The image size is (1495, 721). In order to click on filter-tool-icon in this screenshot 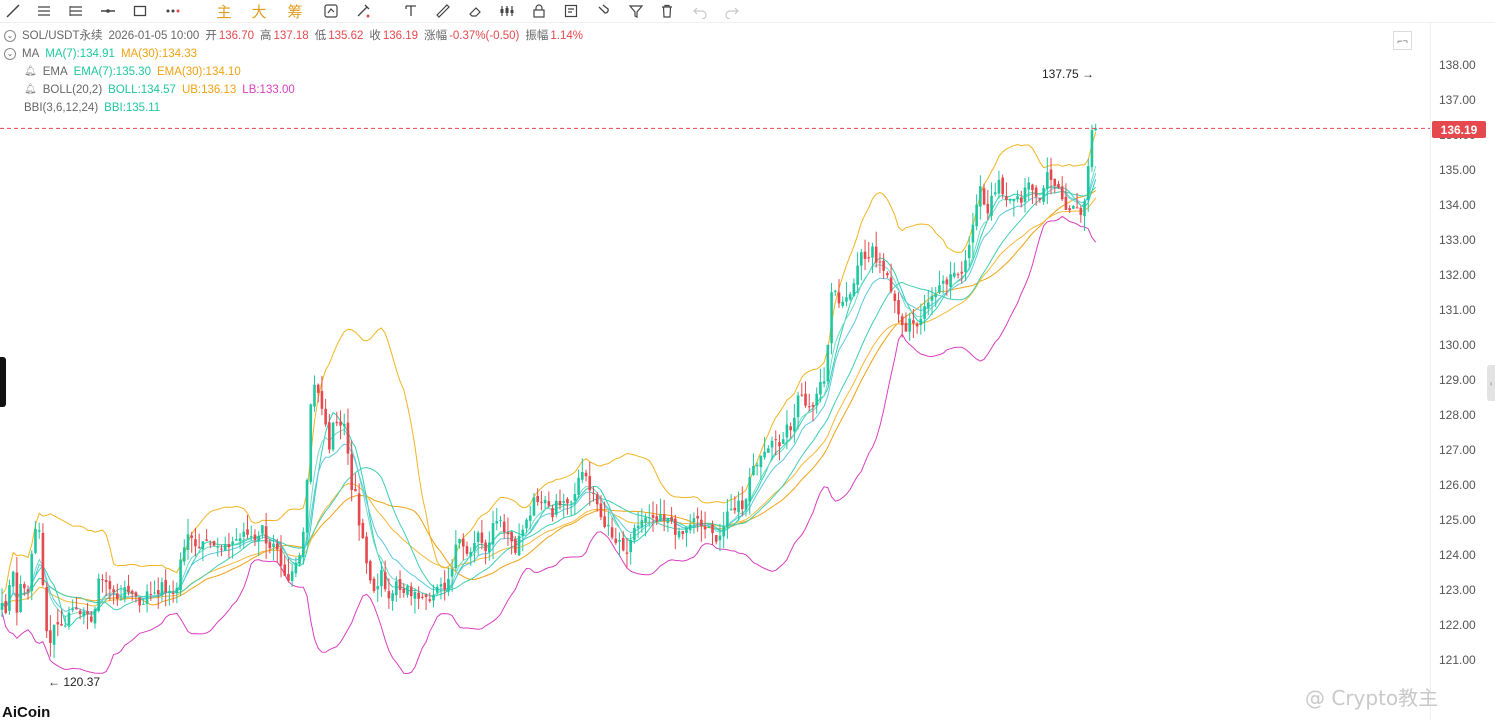, I will do `click(636, 11)`.